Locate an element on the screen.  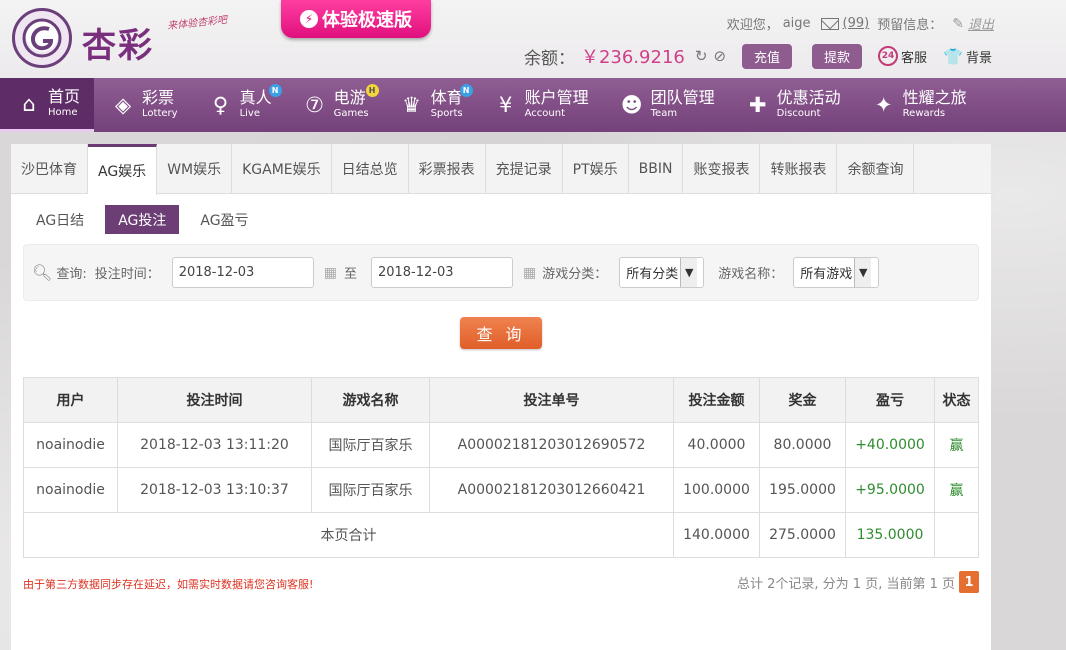
sync-delay-note: 由于第三方数据同步存在延迟，如需实时数据请您咨询客服! is located at coordinates (168, 584).